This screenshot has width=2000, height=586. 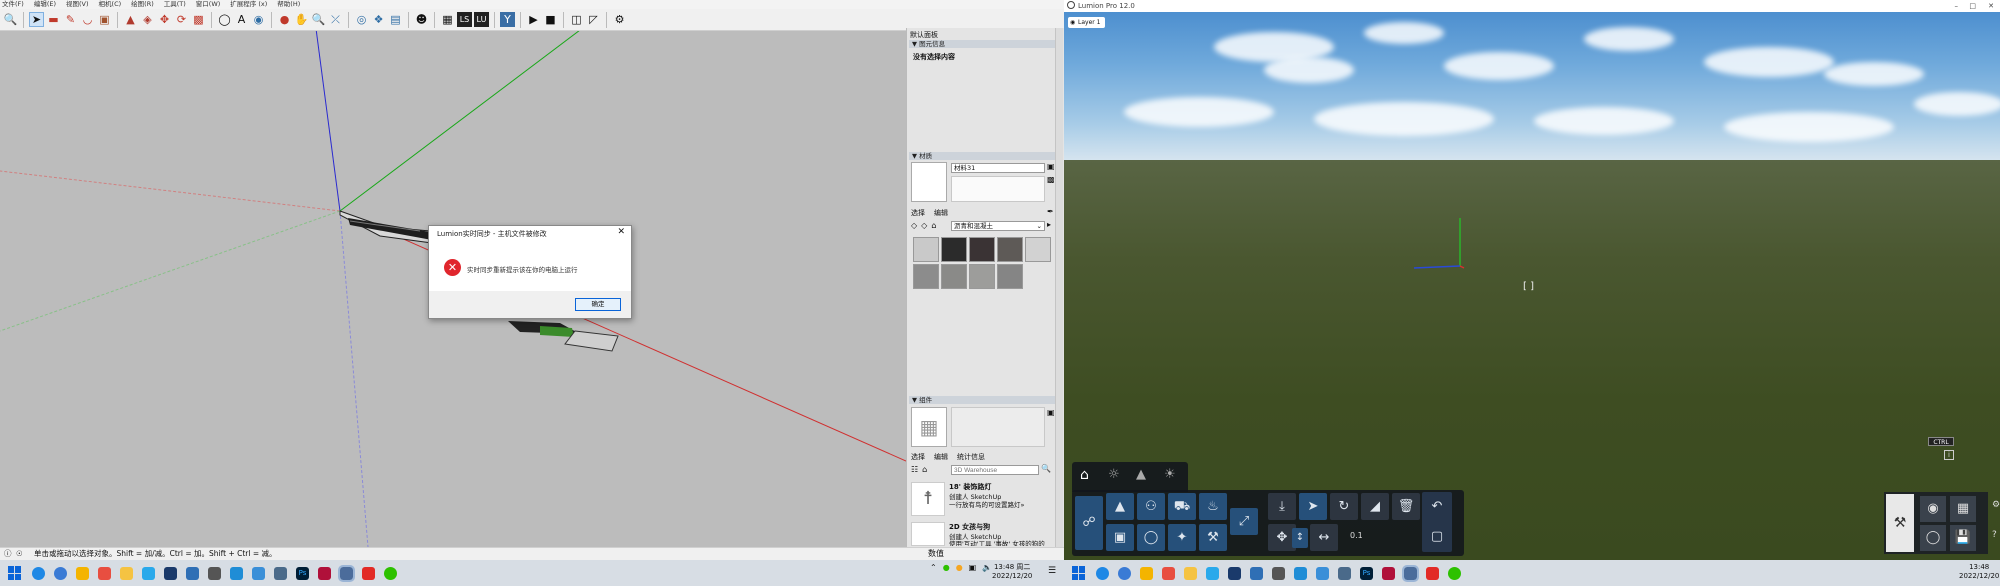 I want to click on view-options-icon: ☷, so click(x=914, y=469).